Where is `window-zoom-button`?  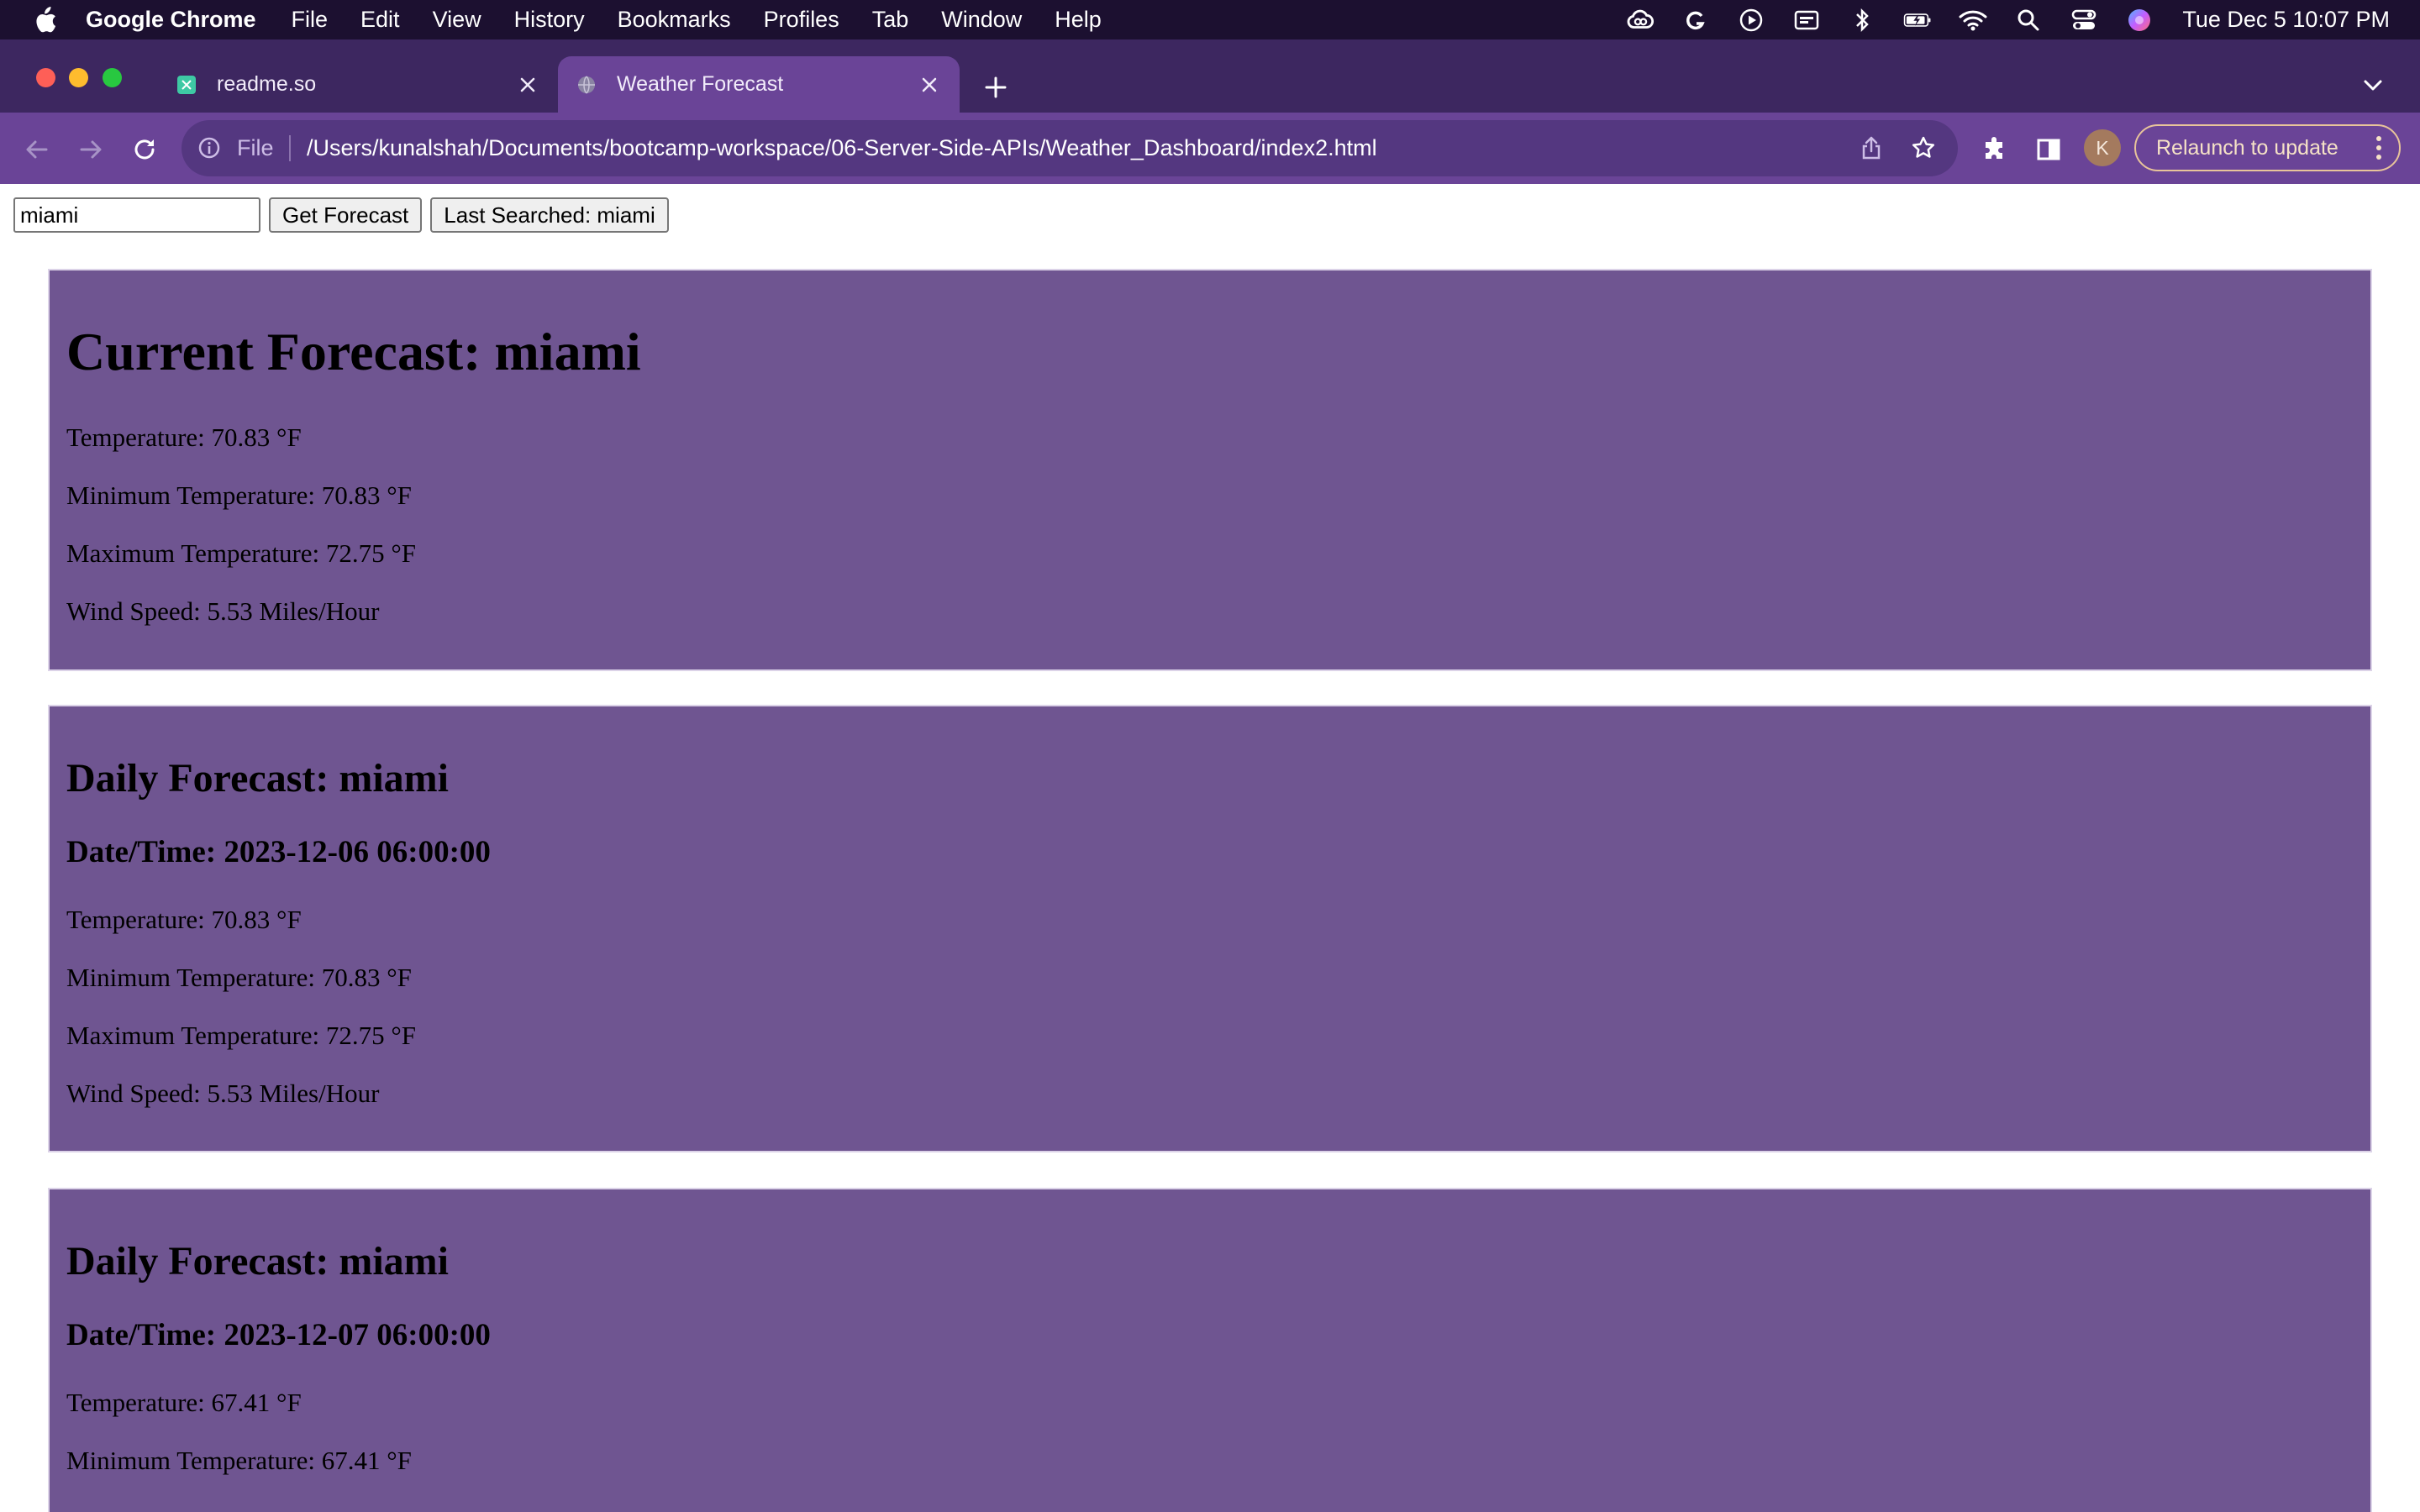 window-zoom-button is located at coordinates (113, 77).